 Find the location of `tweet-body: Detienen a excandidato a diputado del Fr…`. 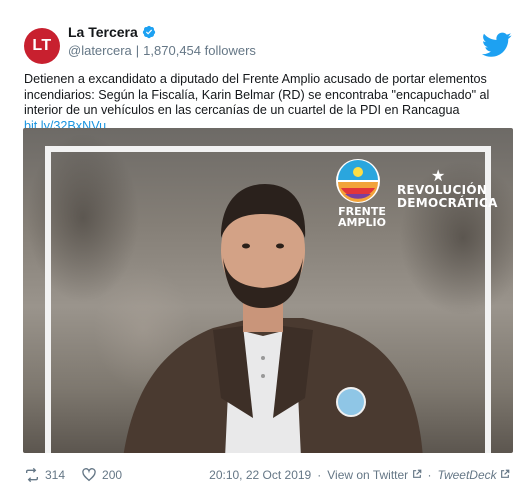

tweet-body: Detienen a excandidato a diputado del Fr… is located at coordinates (257, 95).